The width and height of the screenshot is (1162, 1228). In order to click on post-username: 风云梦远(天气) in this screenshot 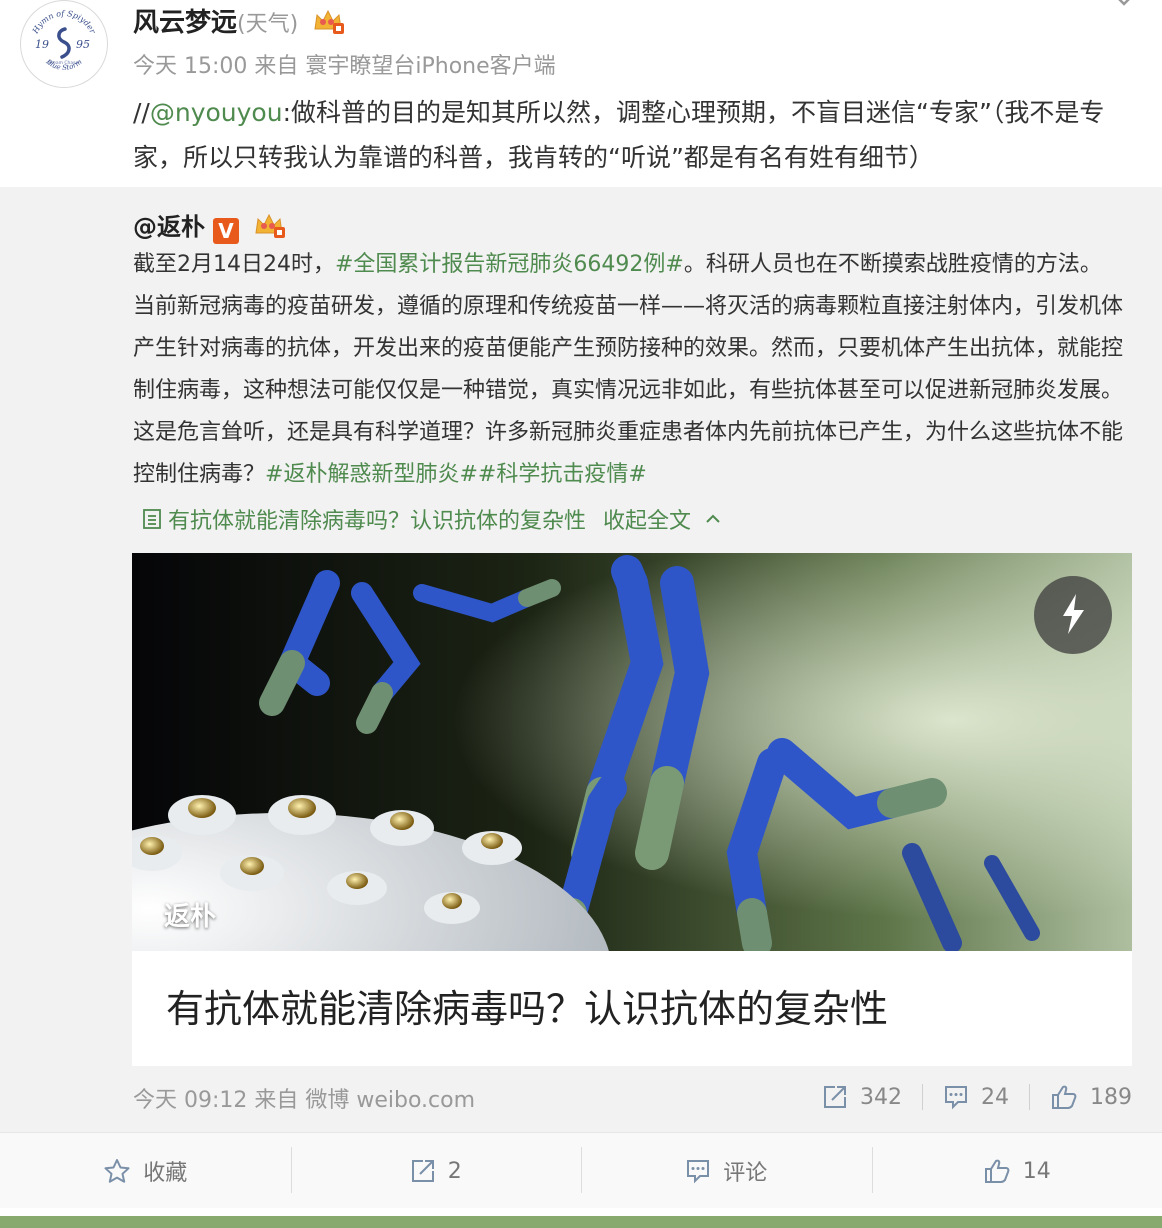, I will do `click(239, 22)`.